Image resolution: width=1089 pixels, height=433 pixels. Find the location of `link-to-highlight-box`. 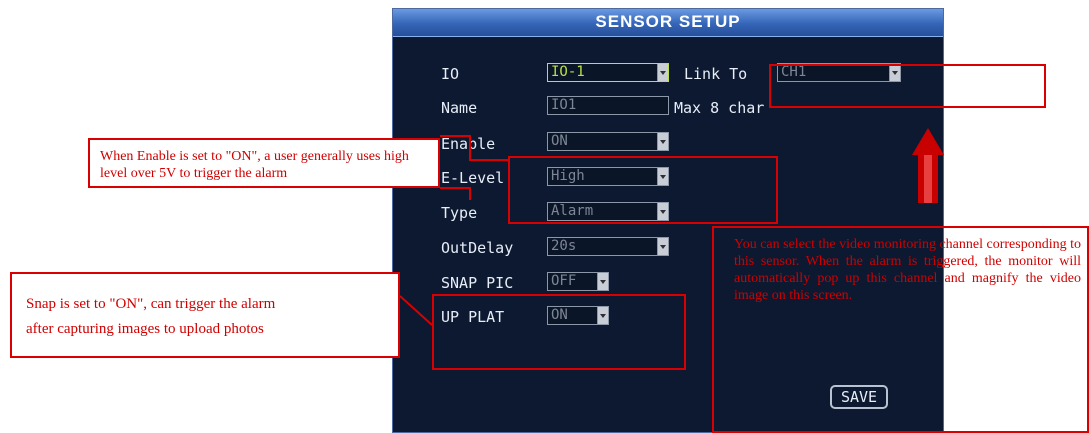

link-to-highlight-box is located at coordinates (907, 86).